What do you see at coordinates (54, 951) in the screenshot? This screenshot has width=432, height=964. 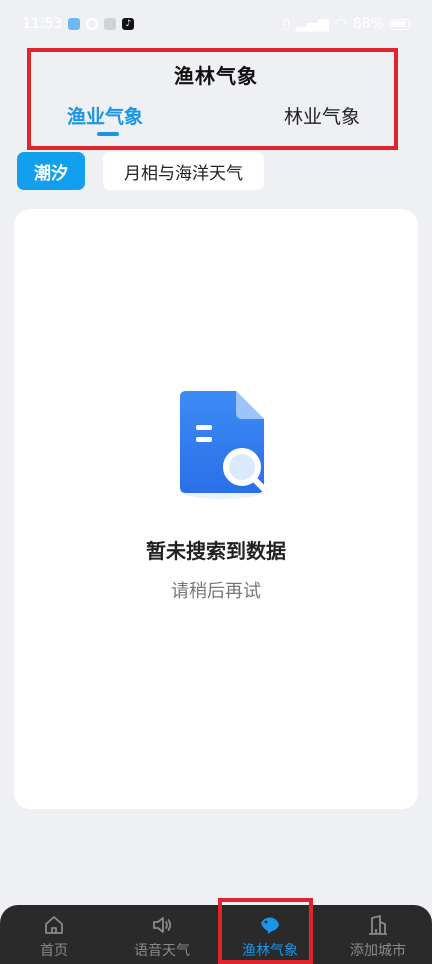 I see `nav-label-home: 首页` at bounding box center [54, 951].